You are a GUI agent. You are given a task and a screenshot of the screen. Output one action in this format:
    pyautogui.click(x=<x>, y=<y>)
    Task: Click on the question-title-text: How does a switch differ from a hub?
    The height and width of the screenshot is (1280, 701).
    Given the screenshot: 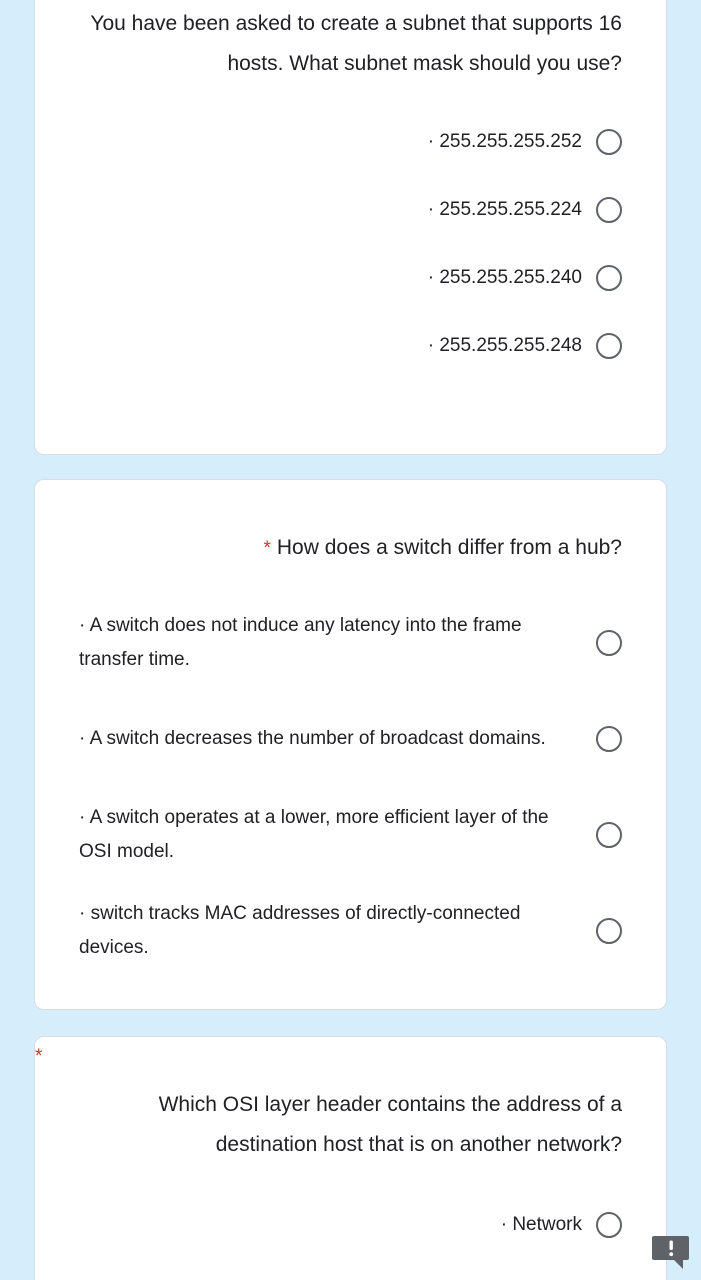 What is the action you would take?
    pyautogui.click(x=449, y=547)
    